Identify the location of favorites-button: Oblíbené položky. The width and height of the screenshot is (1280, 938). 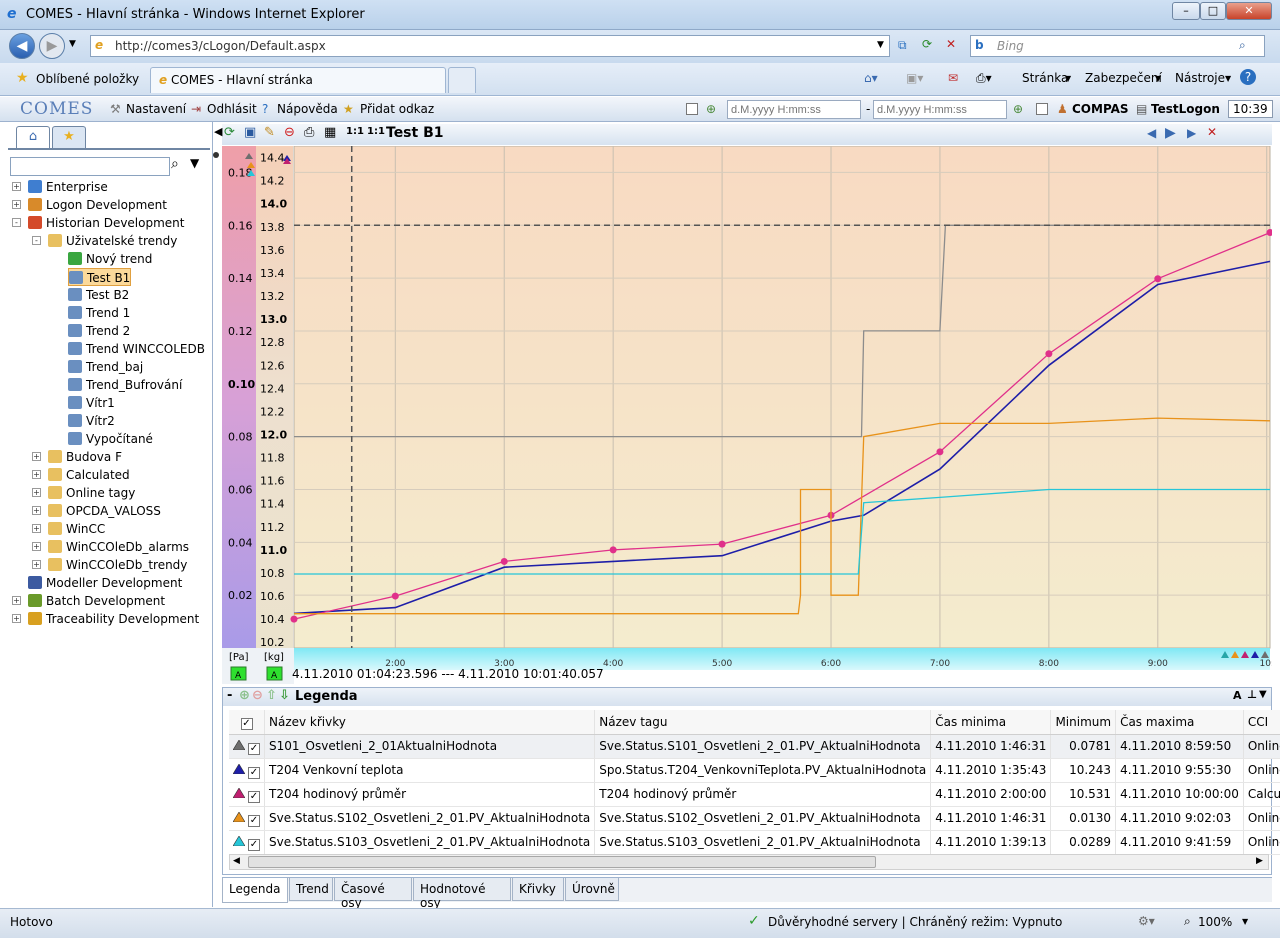
(87, 79).